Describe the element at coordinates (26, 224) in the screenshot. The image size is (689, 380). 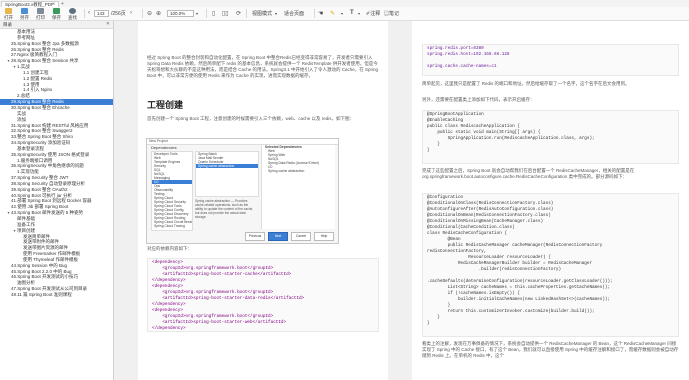
I see `toc-item-label: 准备工作` at that location.